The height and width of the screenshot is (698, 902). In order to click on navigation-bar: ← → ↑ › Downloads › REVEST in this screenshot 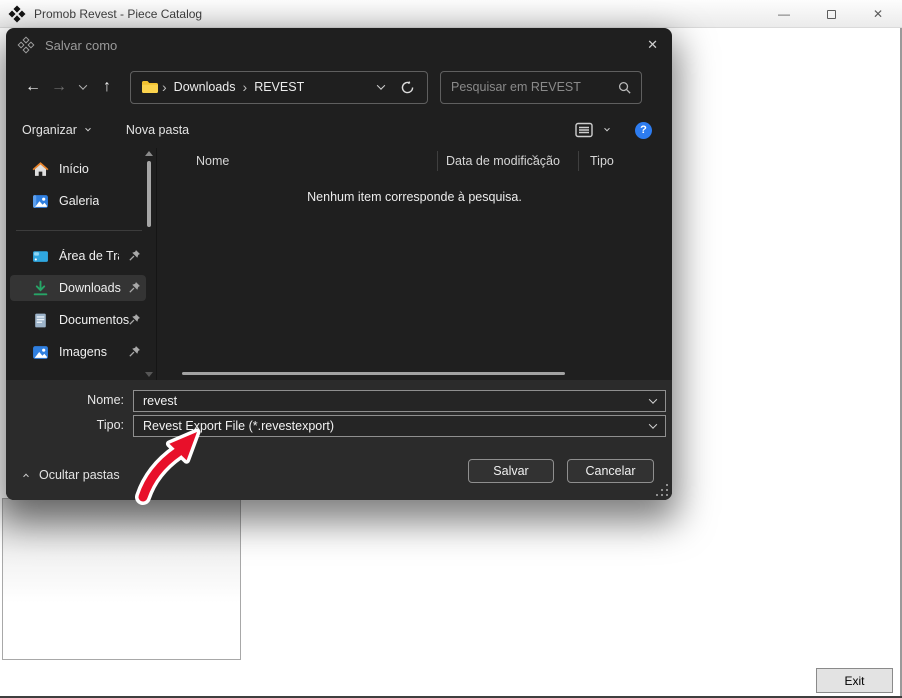, I will do `click(339, 87)`.